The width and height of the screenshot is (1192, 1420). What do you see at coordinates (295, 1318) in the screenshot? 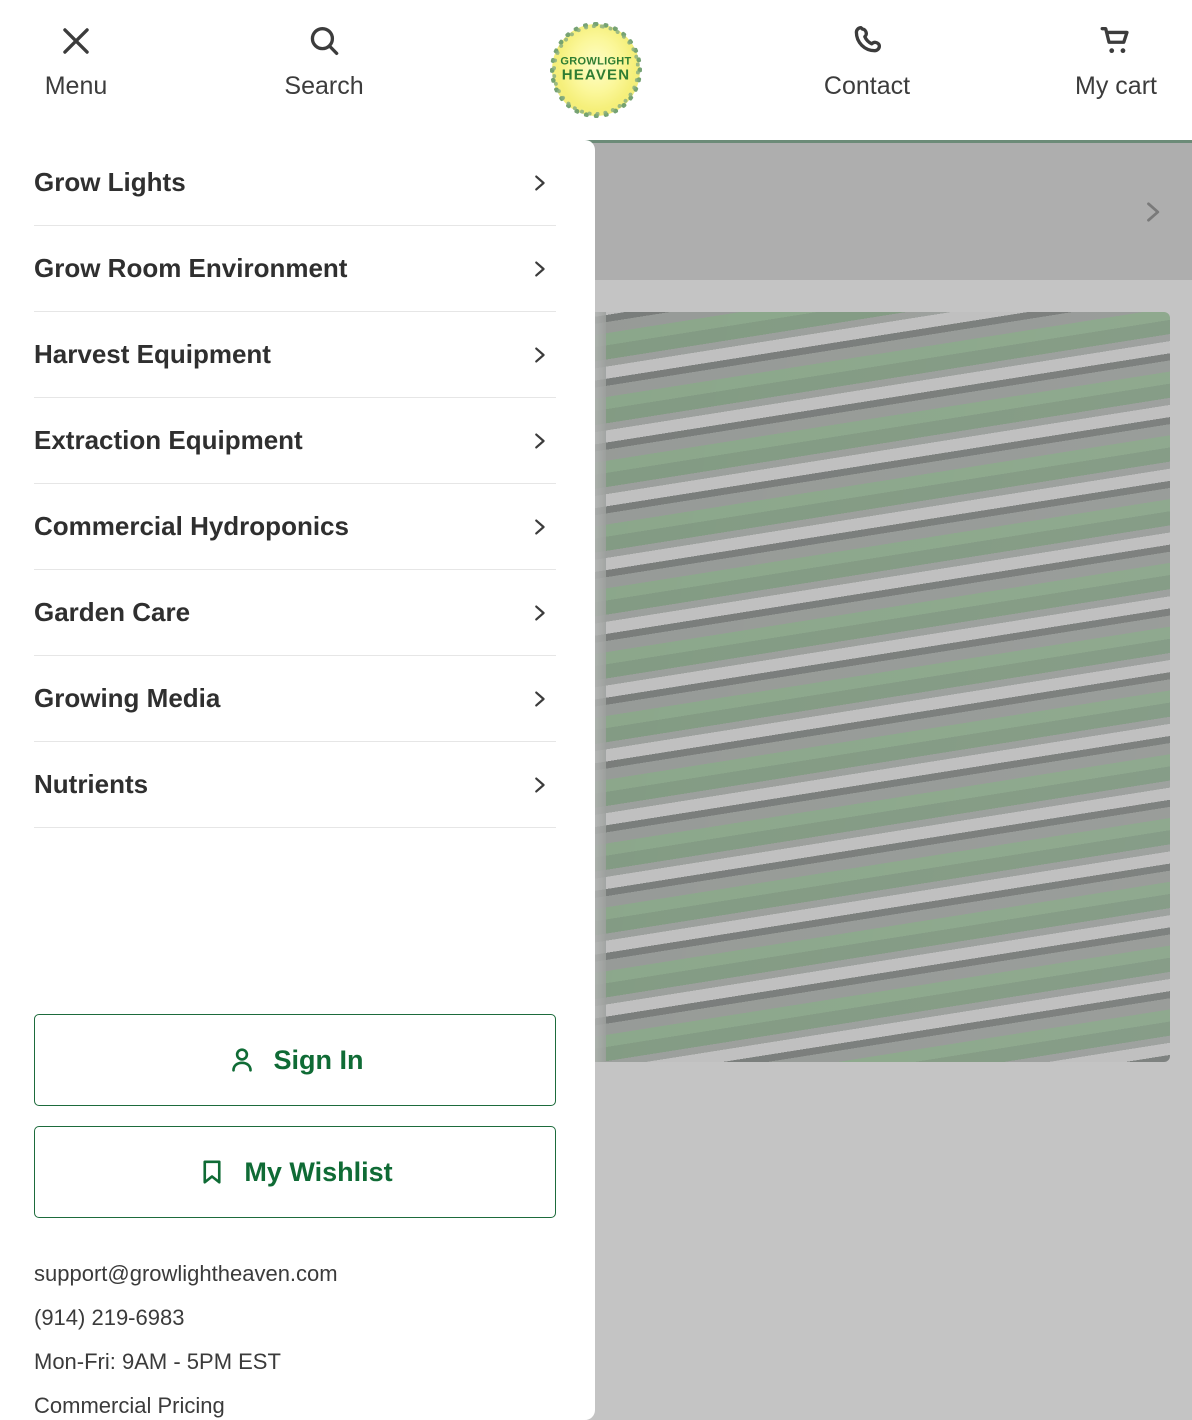
I see `phone-number-link: (914) 219-6983` at bounding box center [295, 1318].